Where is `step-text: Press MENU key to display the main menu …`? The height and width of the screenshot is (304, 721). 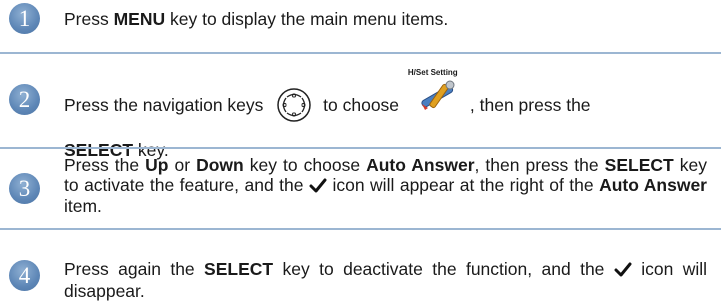
step-text: Press MENU key to display the main menu … is located at coordinates (256, 19).